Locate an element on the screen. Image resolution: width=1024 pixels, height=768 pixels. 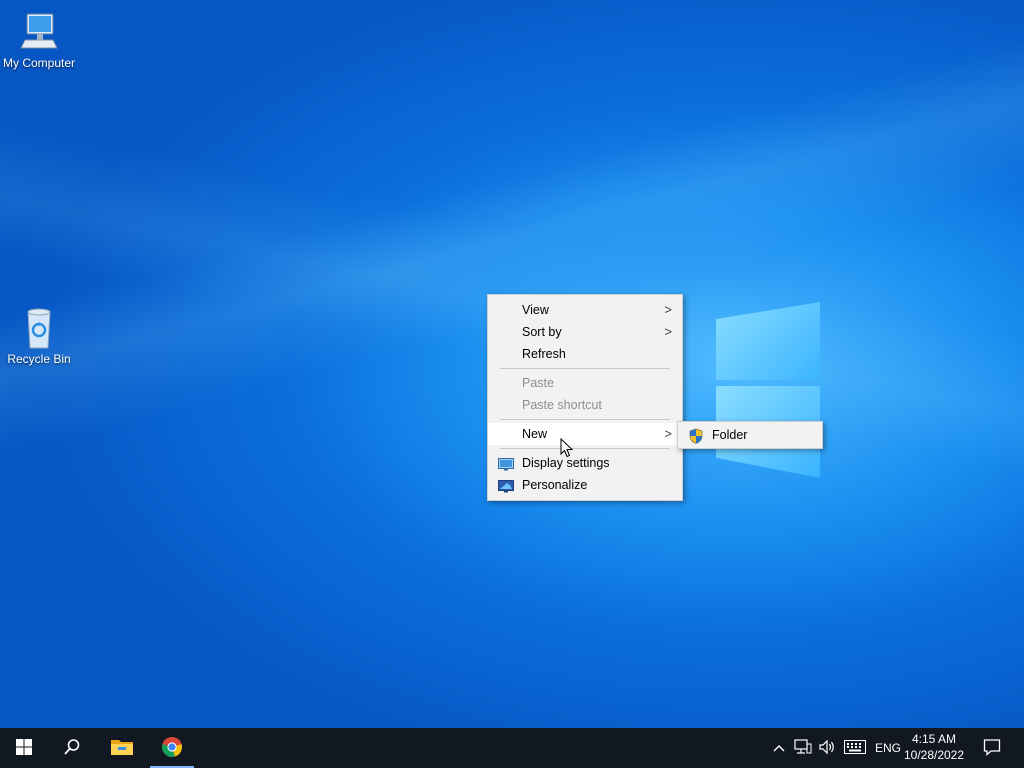
menu-item-label: View is located at coordinates (535, 310).